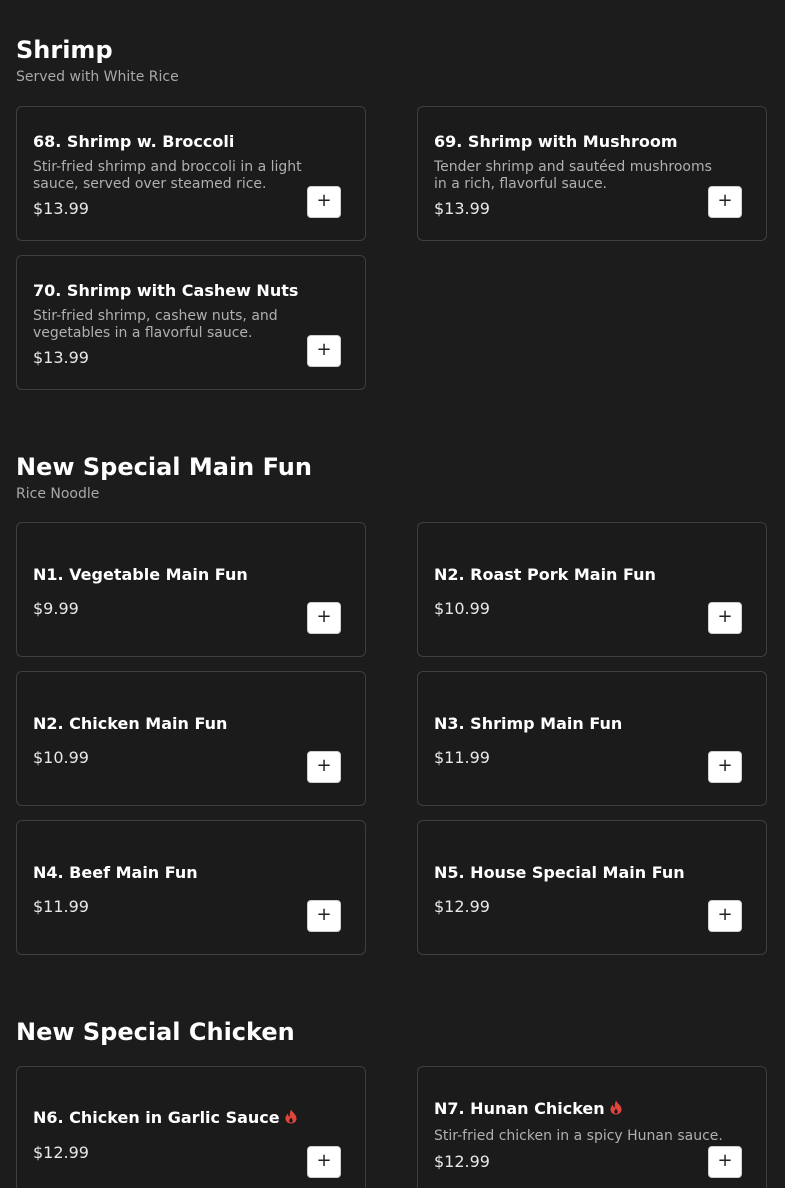 The height and width of the screenshot is (1188, 785). Describe the element at coordinates (191, 589) in the screenshot. I see `menu-item-card: N1. Vegetable Main Fun $9.99 +` at that location.